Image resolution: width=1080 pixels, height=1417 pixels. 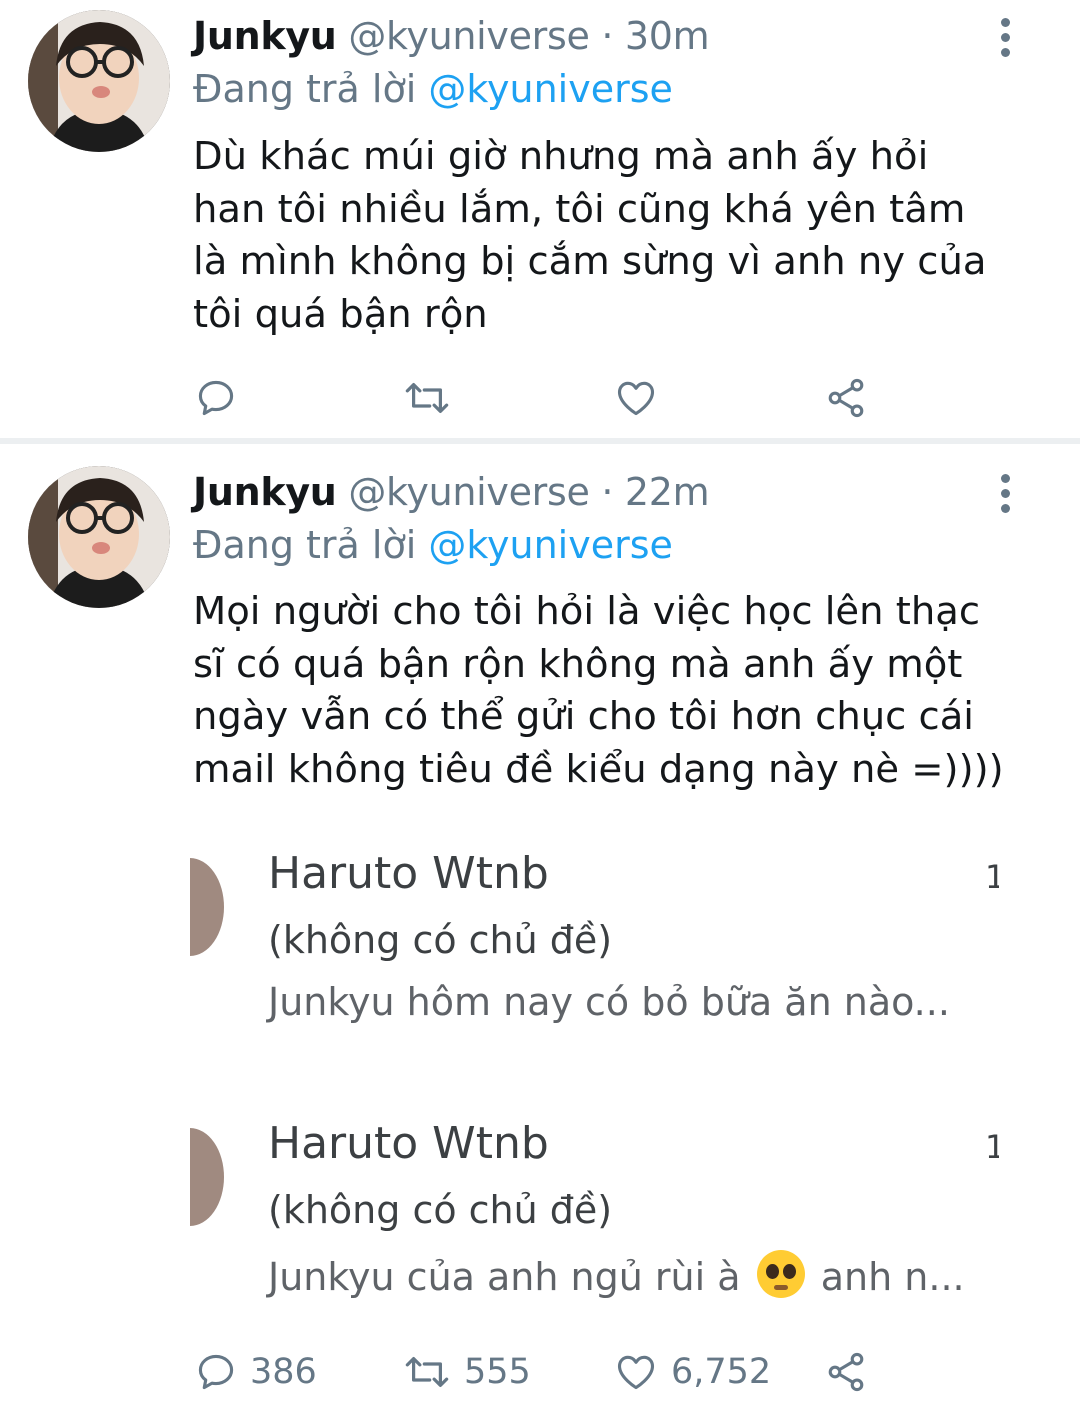 I want to click on tweet-time: 30m, so click(x=667, y=36).